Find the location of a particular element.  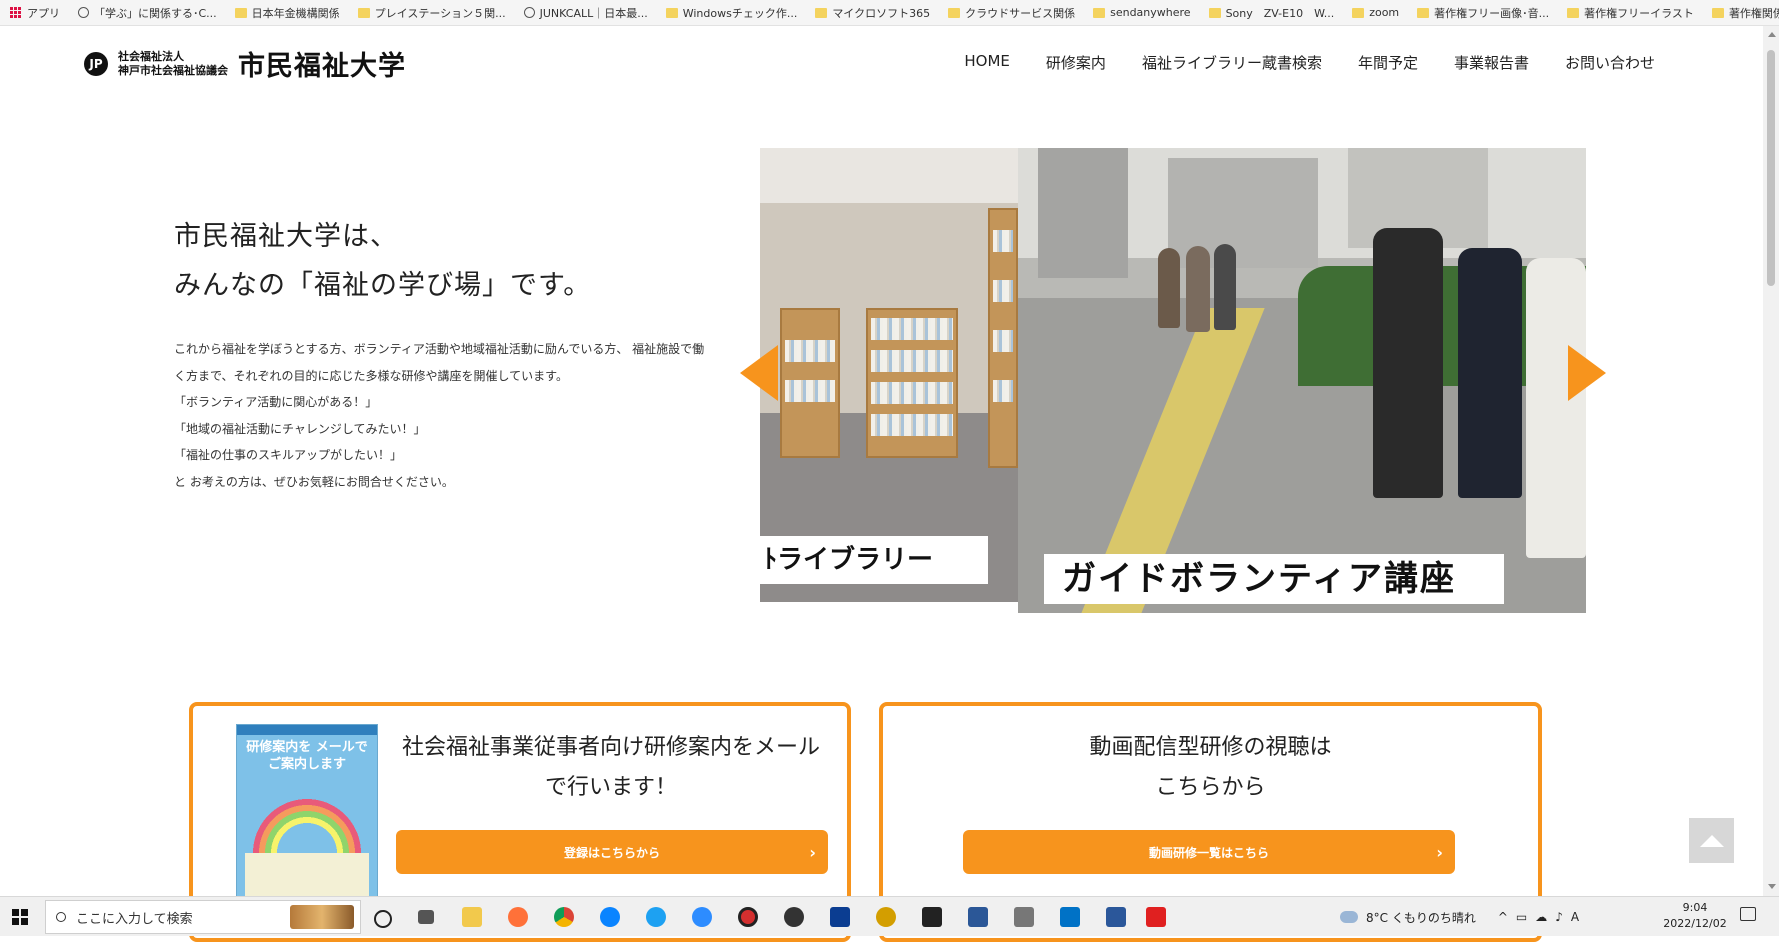

bookmark-item: 著作権フリーイラスト is located at coordinates (1630, 13).